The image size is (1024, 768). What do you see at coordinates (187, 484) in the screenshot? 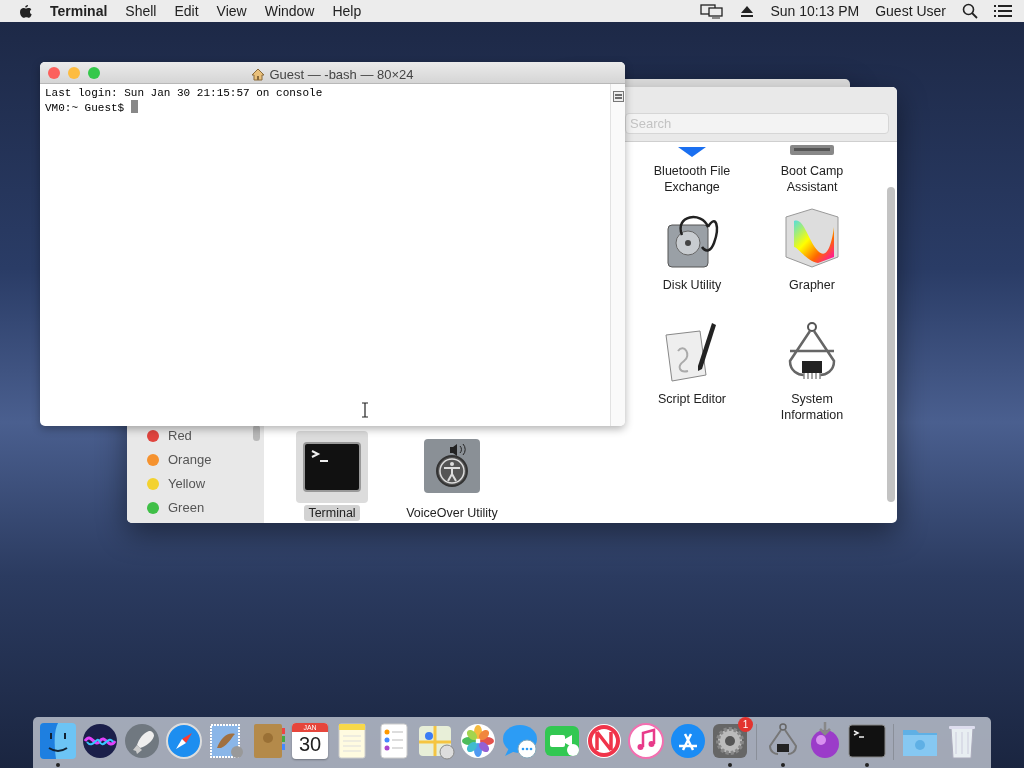
I see `tag-label: Yellow` at bounding box center [187, 484].